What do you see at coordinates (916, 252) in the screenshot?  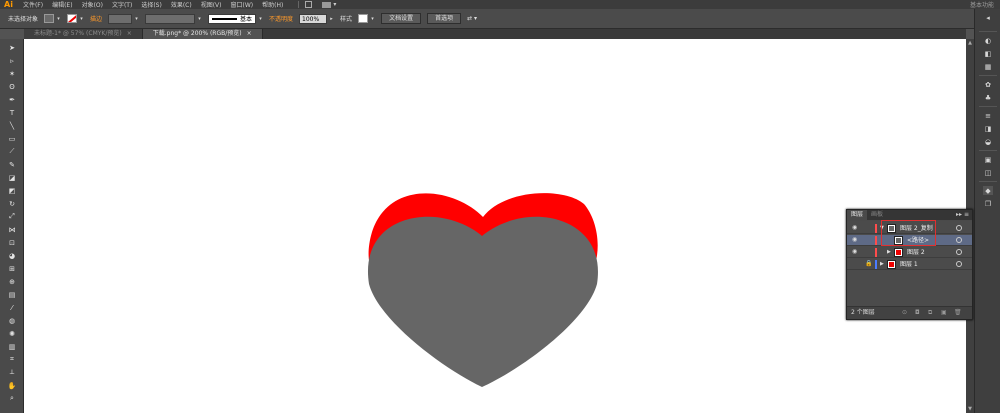 I see `layer-name: 图层 2` at bounding box center [916, 252].